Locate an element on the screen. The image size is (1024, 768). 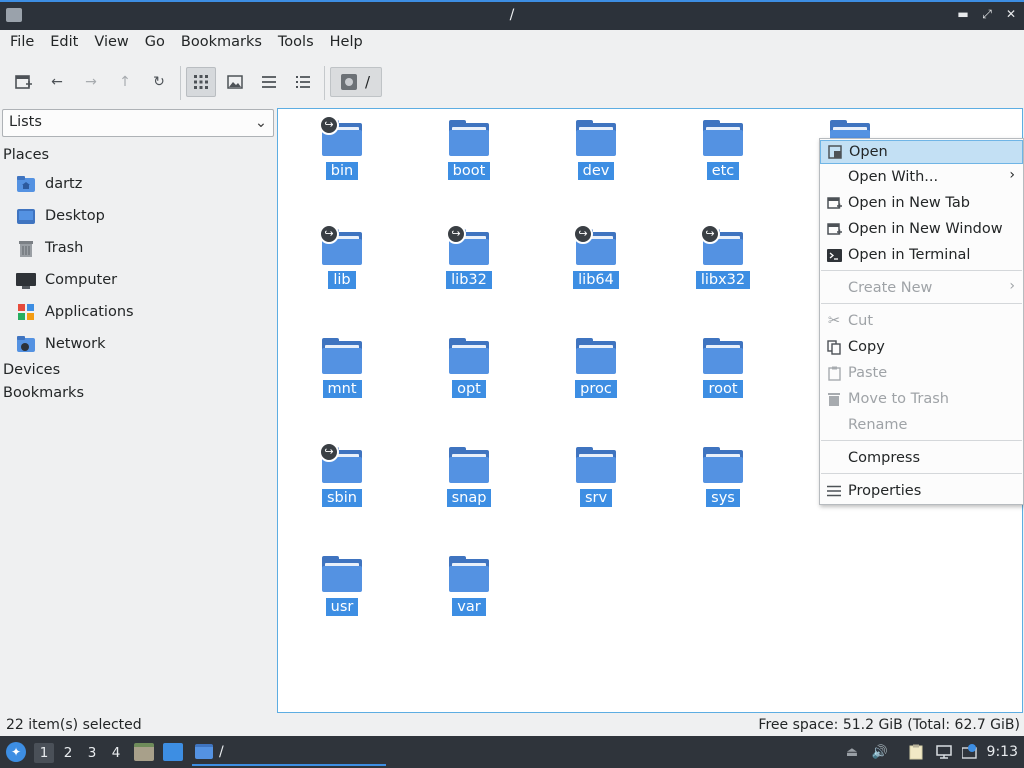
network-wired-icon is located at coordinates (944, 752).